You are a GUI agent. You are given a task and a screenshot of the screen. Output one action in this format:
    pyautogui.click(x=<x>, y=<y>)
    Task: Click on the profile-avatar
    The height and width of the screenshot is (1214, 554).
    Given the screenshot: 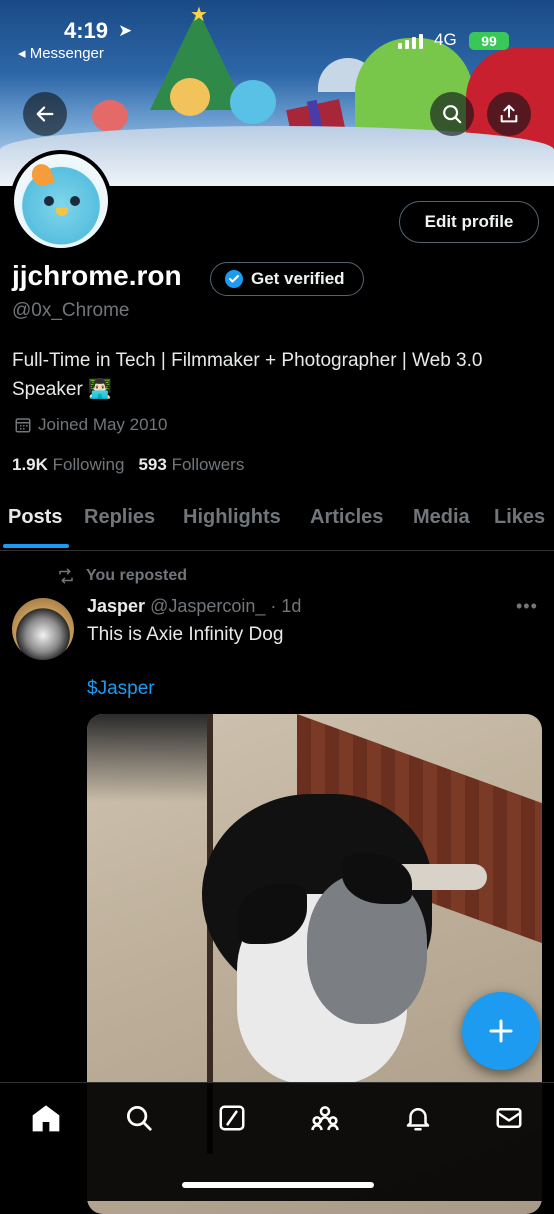 What is the action you would take?
    pyautogui.click(x=61, y=201)
    